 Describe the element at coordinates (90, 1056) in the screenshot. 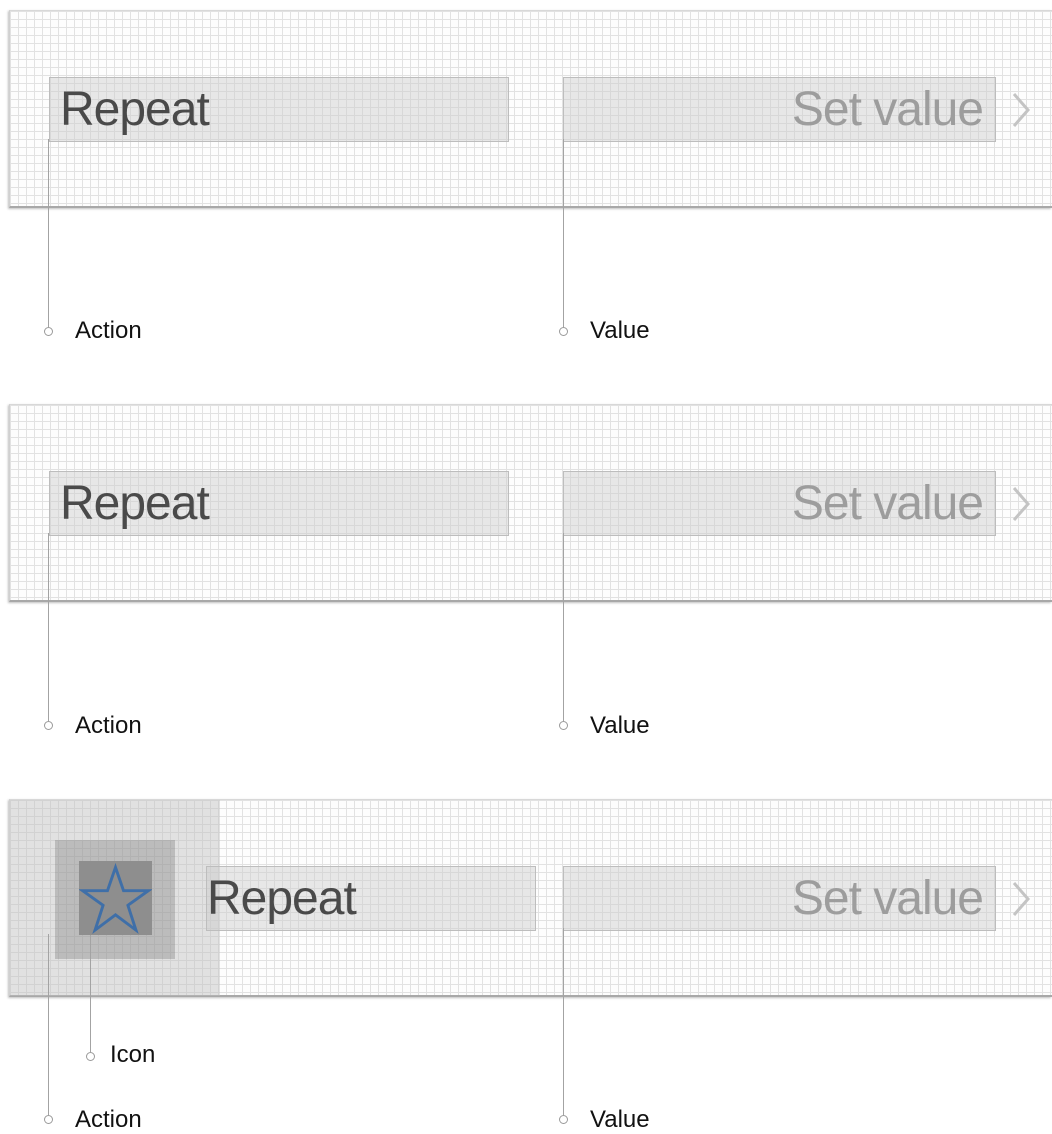

I see `icon-leader-dot` at that location.